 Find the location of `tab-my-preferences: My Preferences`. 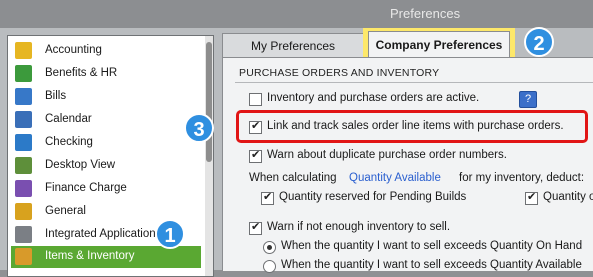

tab-my-preferences: My Preferences is located at coordinates (293, 45).